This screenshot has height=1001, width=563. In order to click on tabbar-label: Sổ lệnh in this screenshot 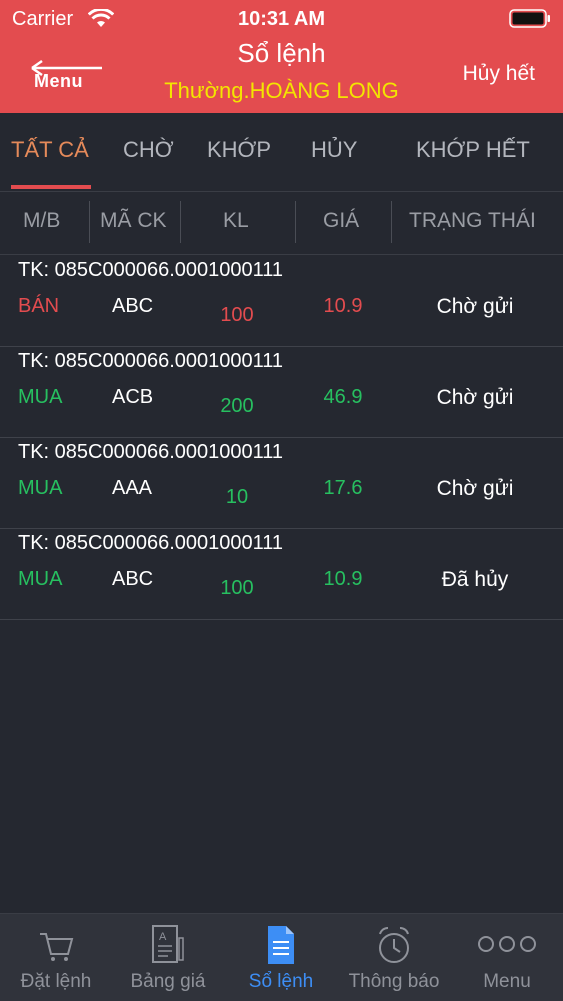, I will do `click(281, 981)`.